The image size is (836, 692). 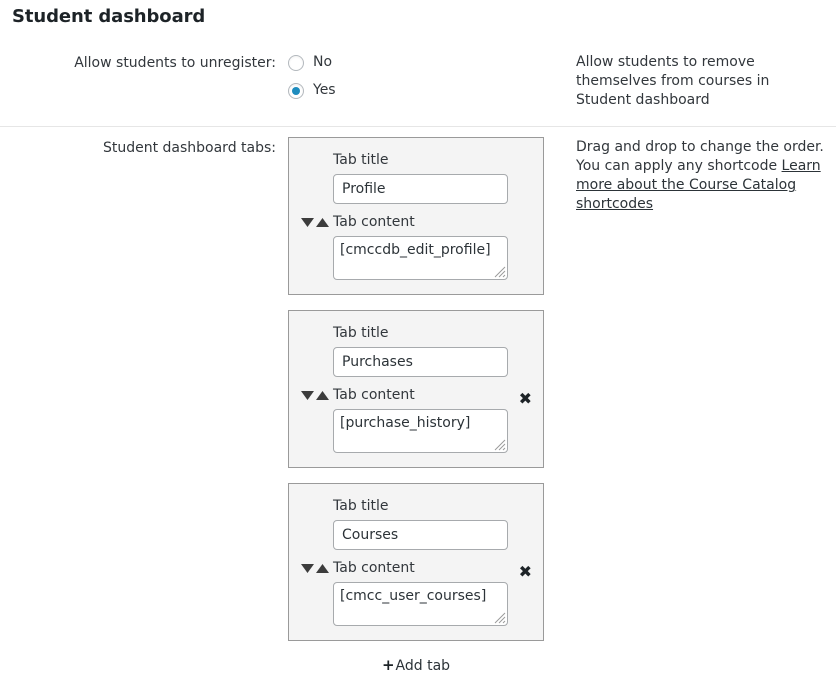 What do you see at coordinates (424, 90) in the screenshot?
I see `radio-option-yes: Yes` at bounding box center [424, 90].